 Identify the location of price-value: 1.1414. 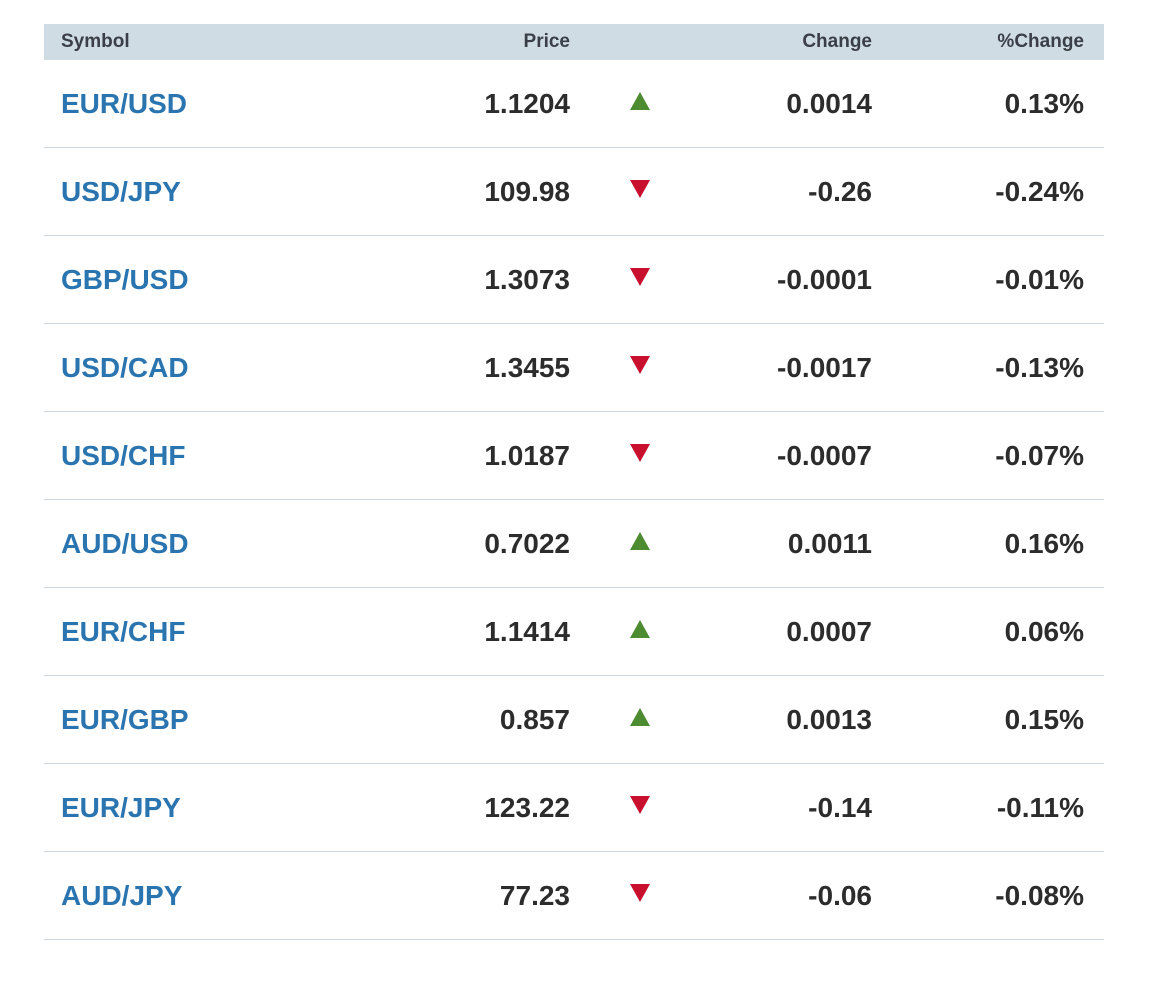
(527, 631).